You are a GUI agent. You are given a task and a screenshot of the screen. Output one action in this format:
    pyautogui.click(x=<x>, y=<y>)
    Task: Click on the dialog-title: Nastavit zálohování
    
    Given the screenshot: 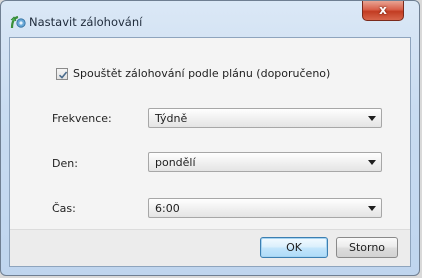 What is the action you would take?
    pyautogui.click(x=86, y=22)
    